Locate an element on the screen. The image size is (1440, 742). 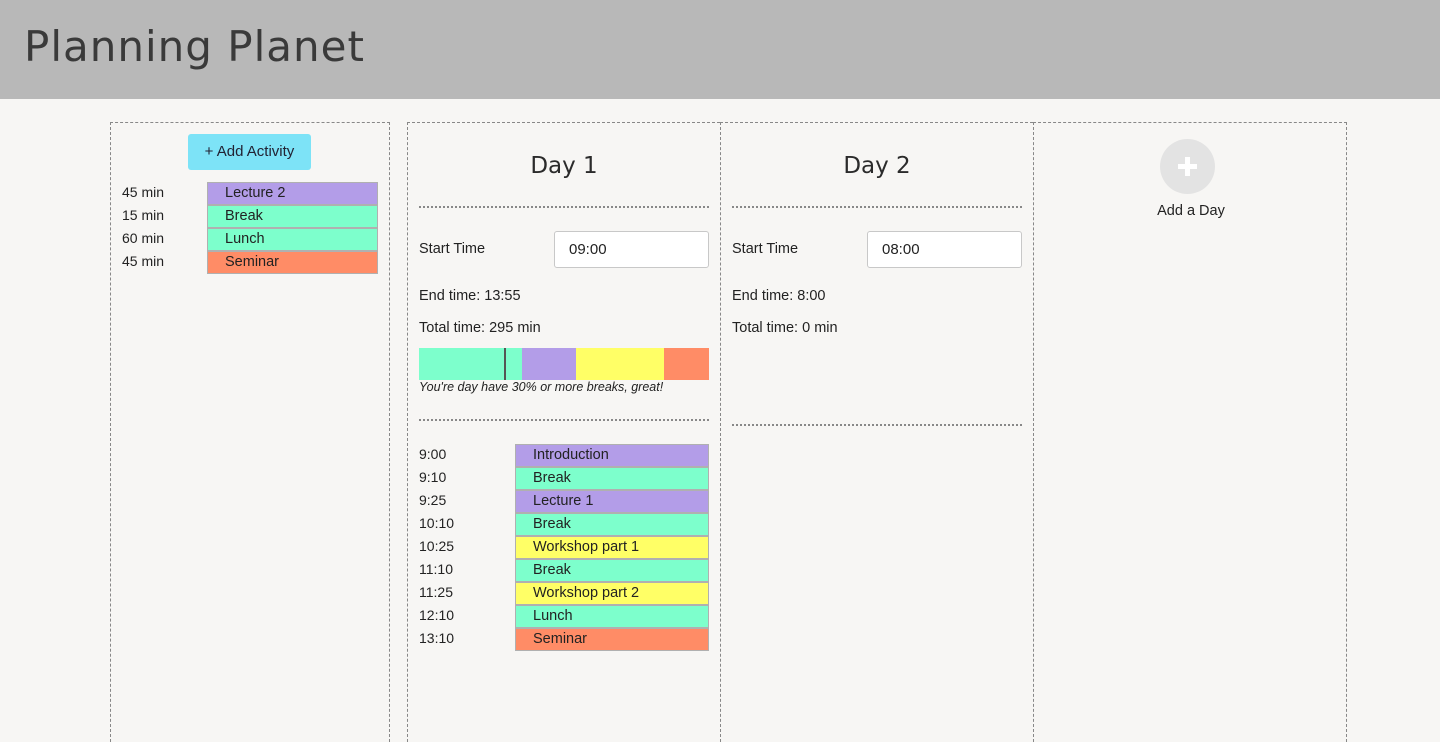
schedule-block: Workshop part 1 is located at coordinates (612, 547).